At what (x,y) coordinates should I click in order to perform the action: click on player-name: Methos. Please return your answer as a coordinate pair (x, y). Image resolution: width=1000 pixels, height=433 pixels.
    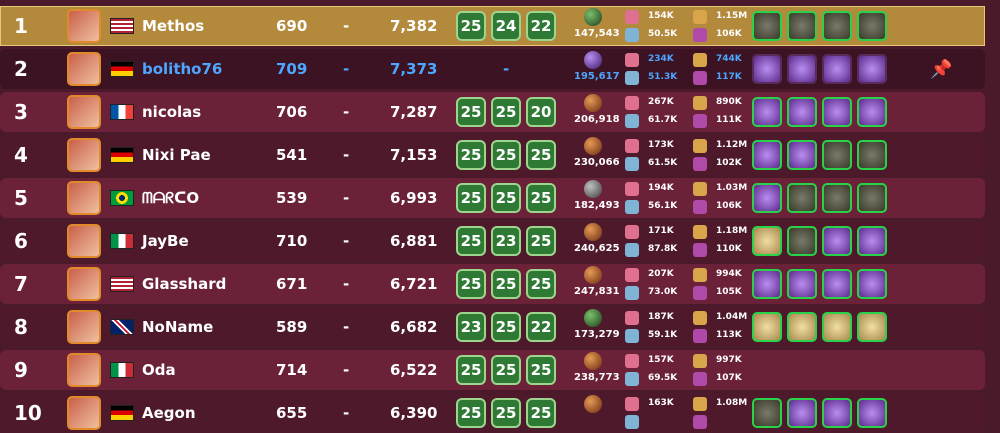
    Looking at the image, I should click on (173, 26).